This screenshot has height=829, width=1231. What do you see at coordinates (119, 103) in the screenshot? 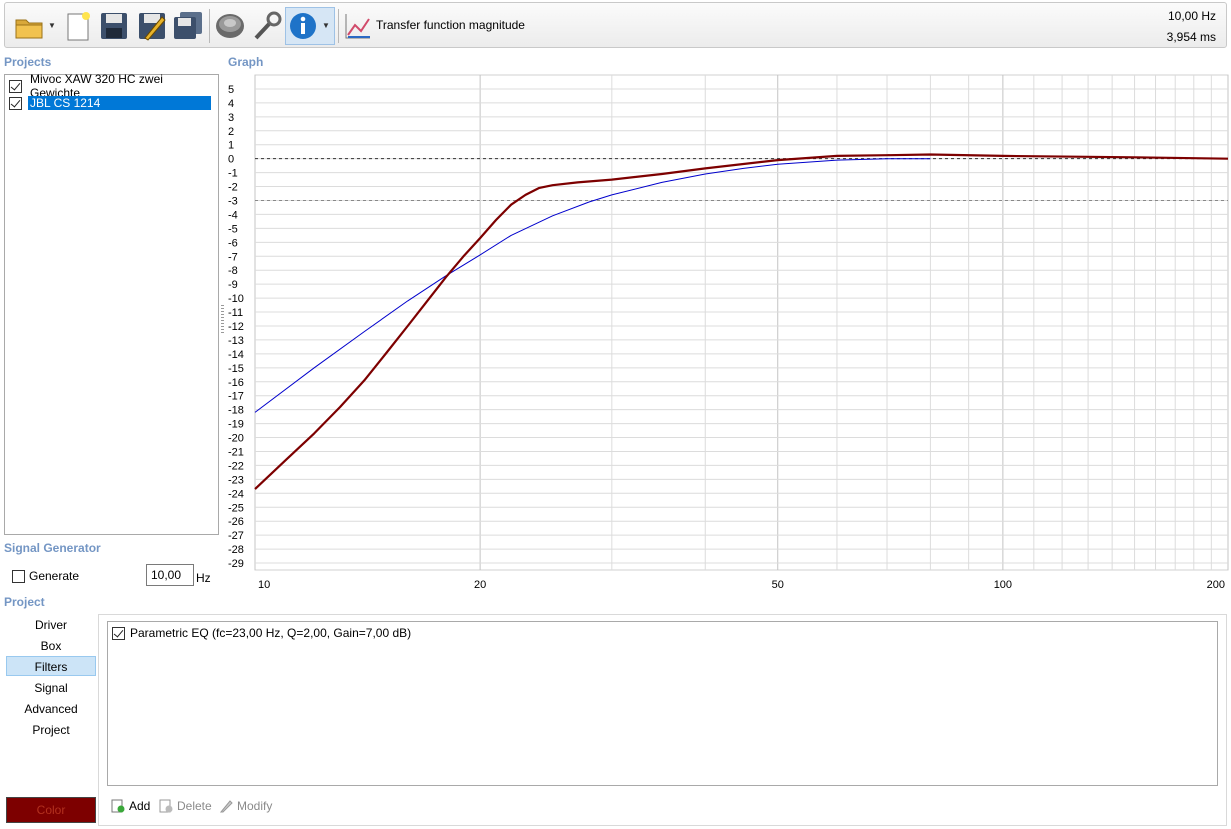
I see `project-label: JBL CS 1214` at bounding box center [119, 103].